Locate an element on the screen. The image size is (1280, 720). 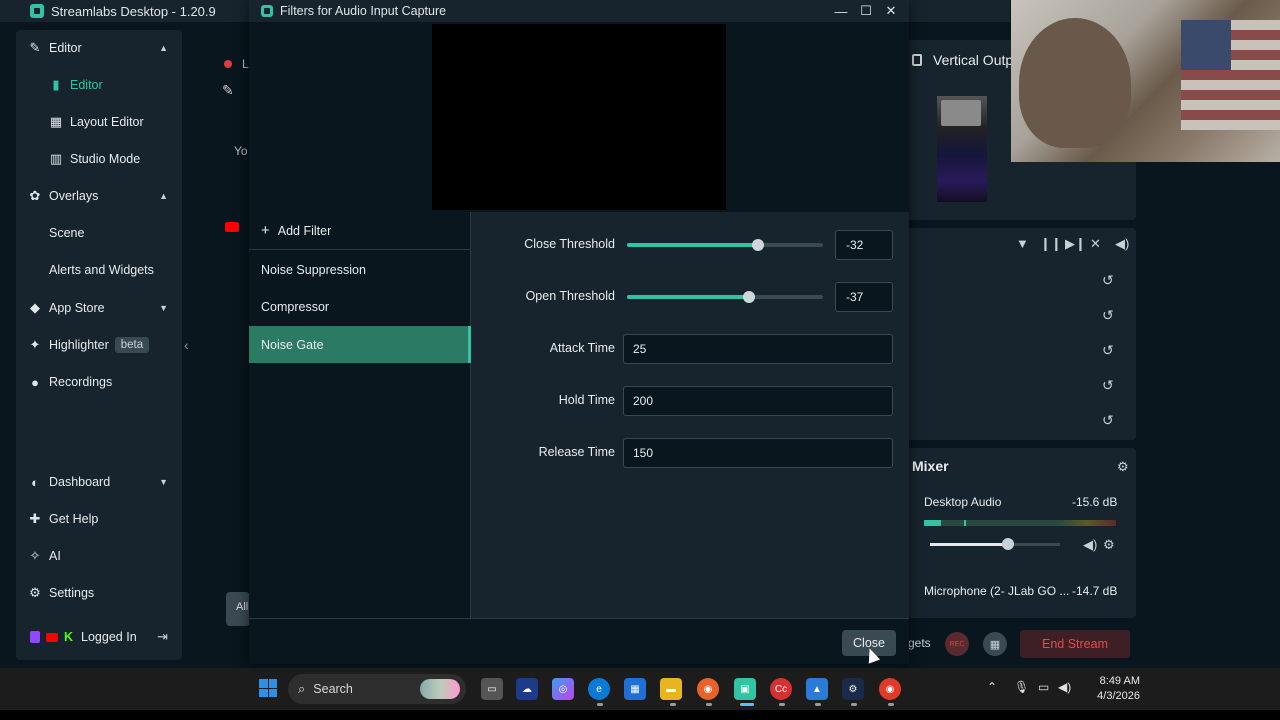
collapse-sidebar-icon: ‹ is located at coordinates (186, 345).